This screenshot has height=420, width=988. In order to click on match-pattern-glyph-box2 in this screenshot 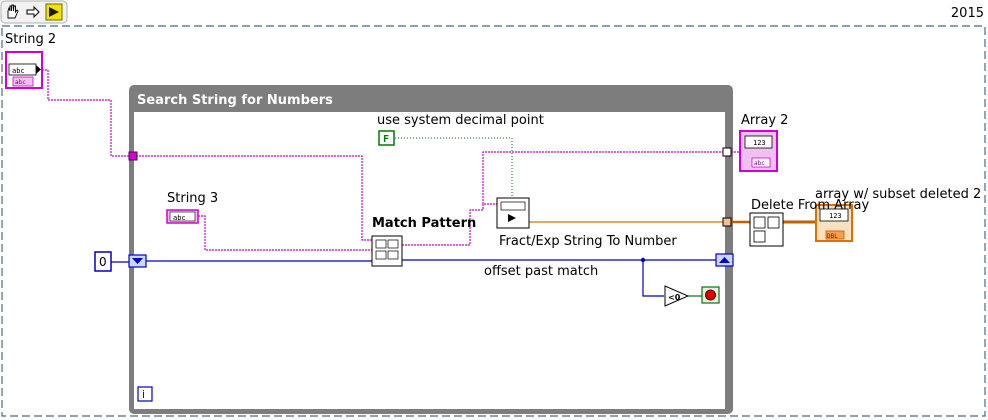, I will do `click(393, 244)`.